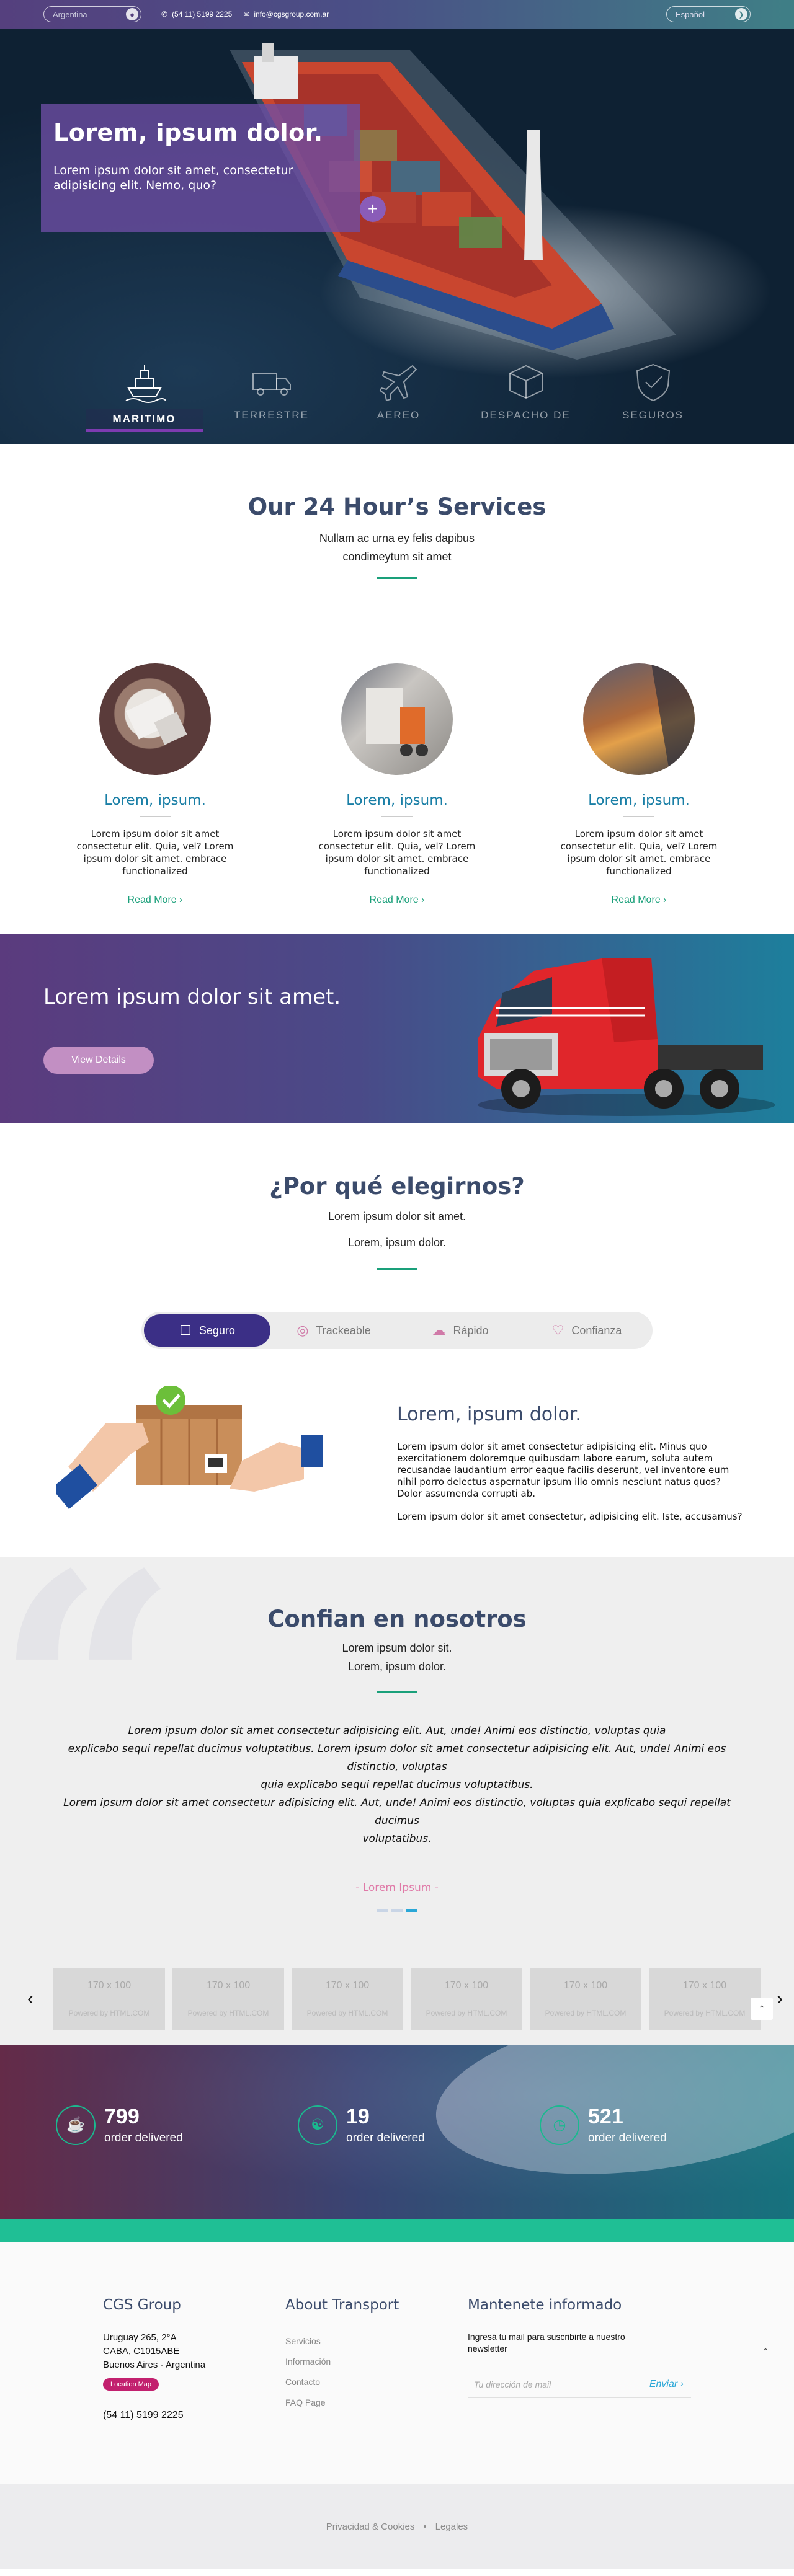  What do you see at coordinates (144, 2137) in the screenshot?
I see `stat-label: order delivered` at bounding box center [144, 2137].